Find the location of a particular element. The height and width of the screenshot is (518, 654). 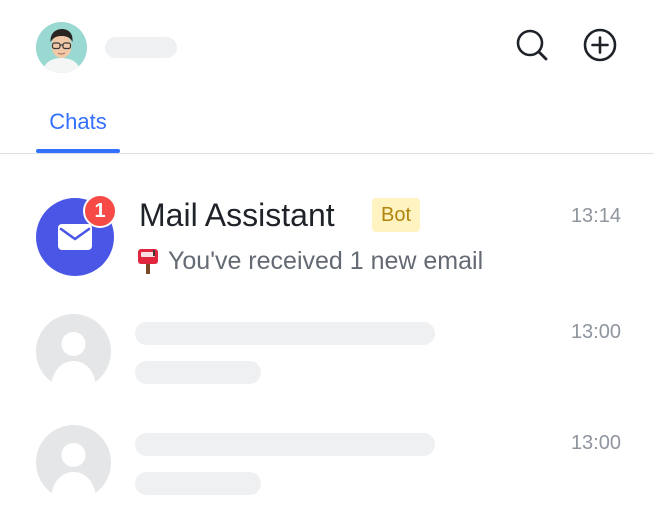

user-avatar is located at coordinates (61, 47).